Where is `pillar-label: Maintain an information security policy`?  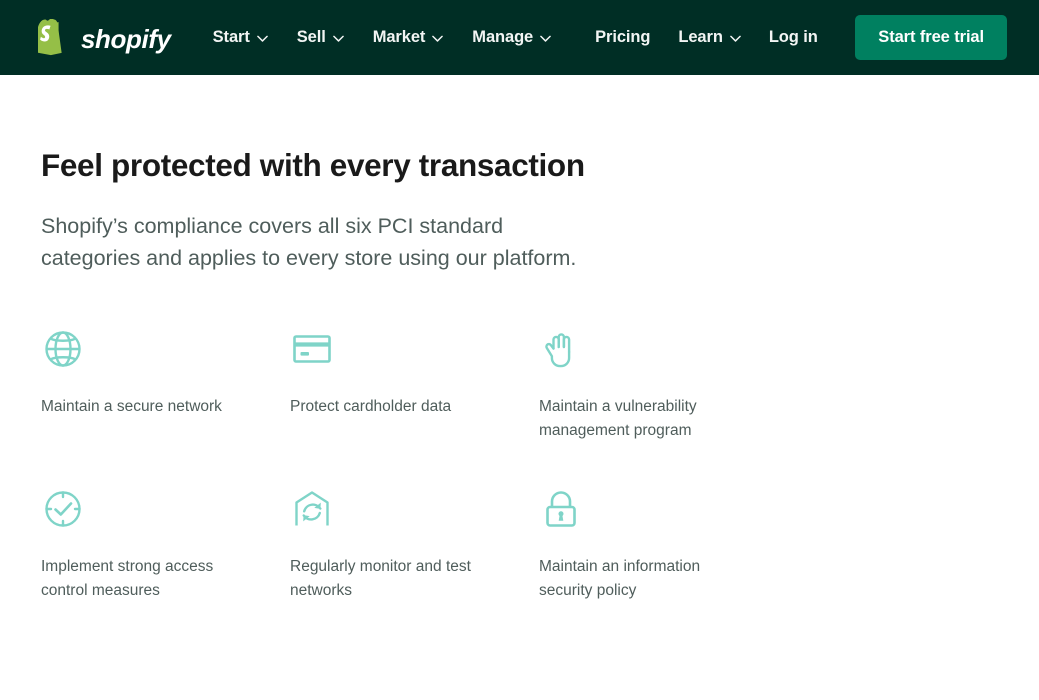
pillar-label: Maintain an information security policy is located at coordinates (620, 579).